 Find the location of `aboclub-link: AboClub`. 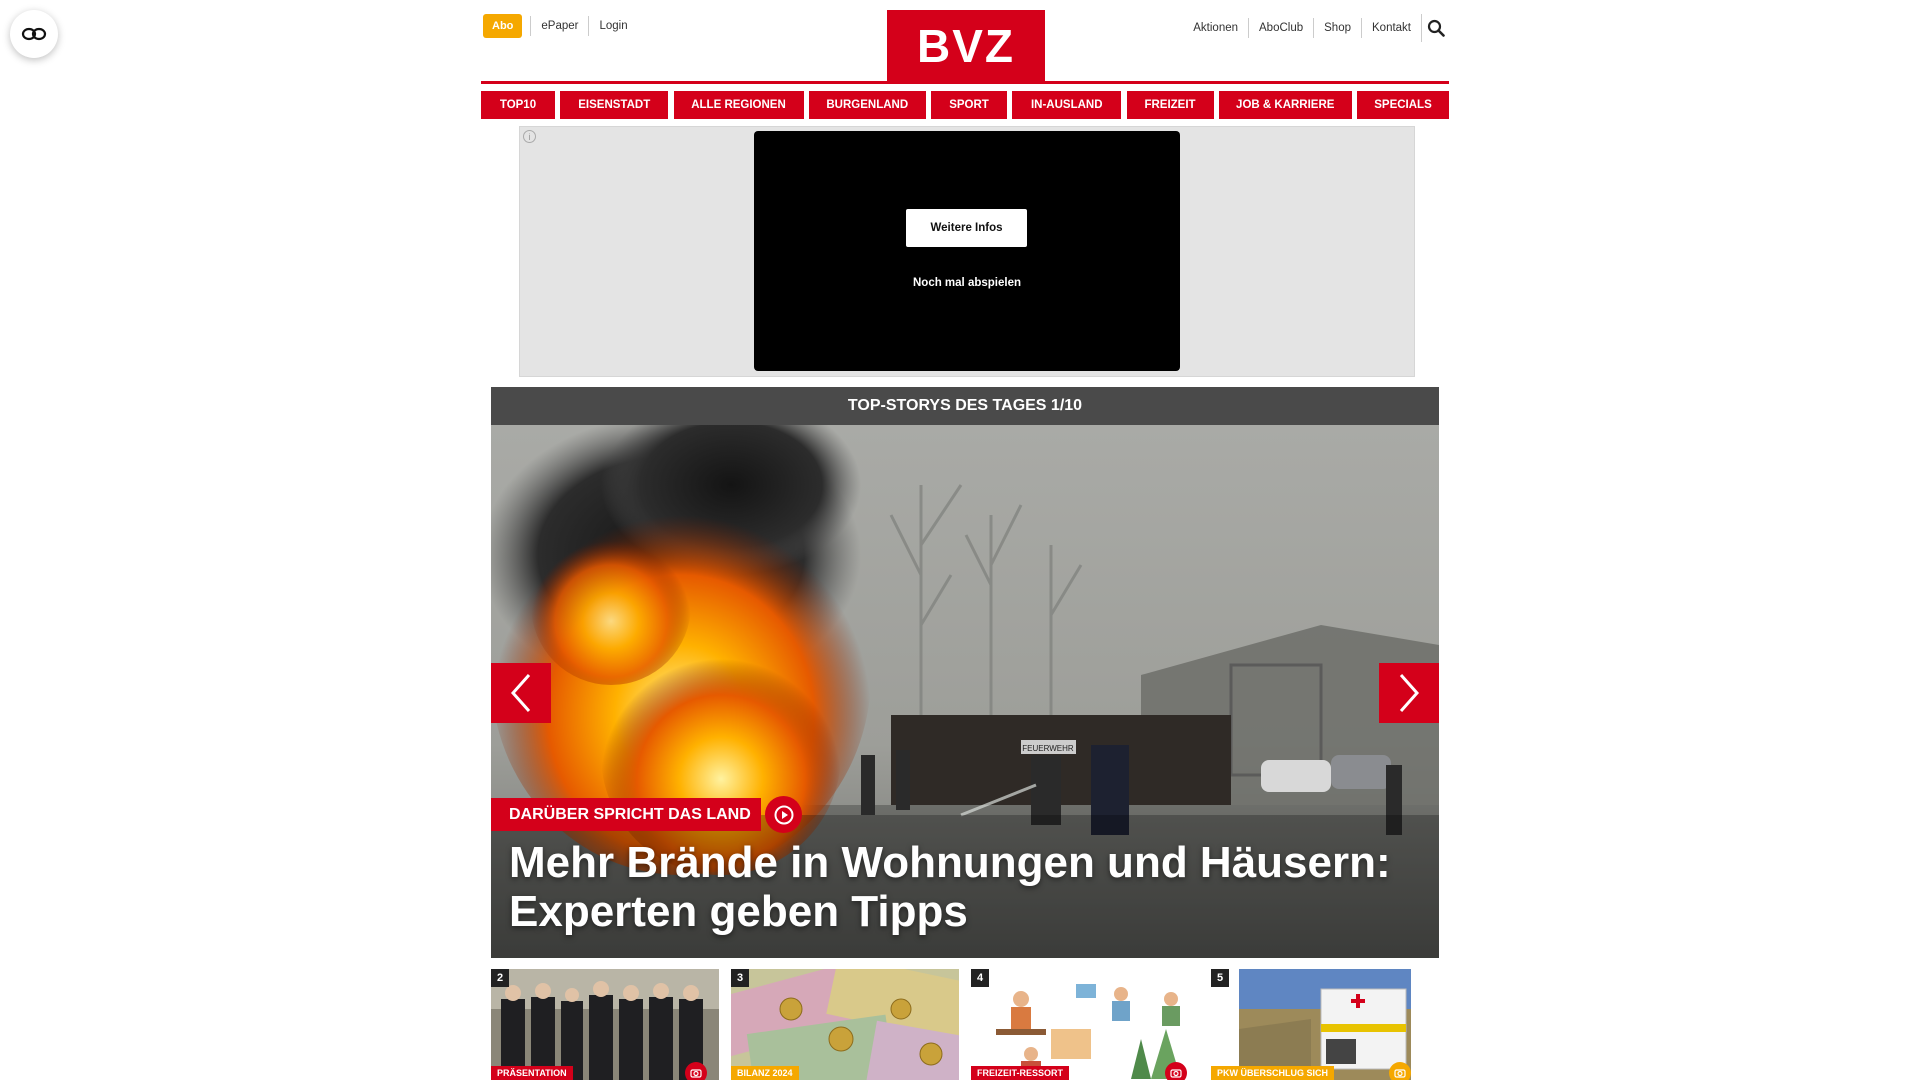

aboclub-link: AboClub is located at coordinates (1280, 28).